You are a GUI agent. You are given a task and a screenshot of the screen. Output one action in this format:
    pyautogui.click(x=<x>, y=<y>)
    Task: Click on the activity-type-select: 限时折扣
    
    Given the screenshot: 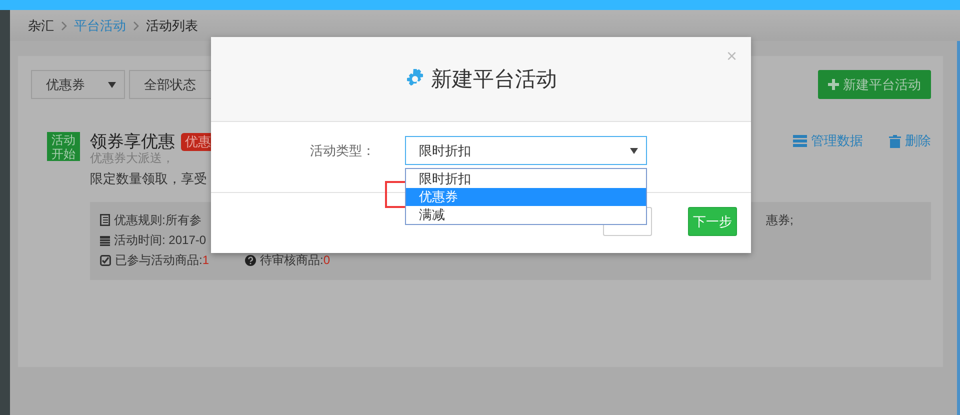 What is the action you would take?
    pyautogui.click(x=526, y=150)
    